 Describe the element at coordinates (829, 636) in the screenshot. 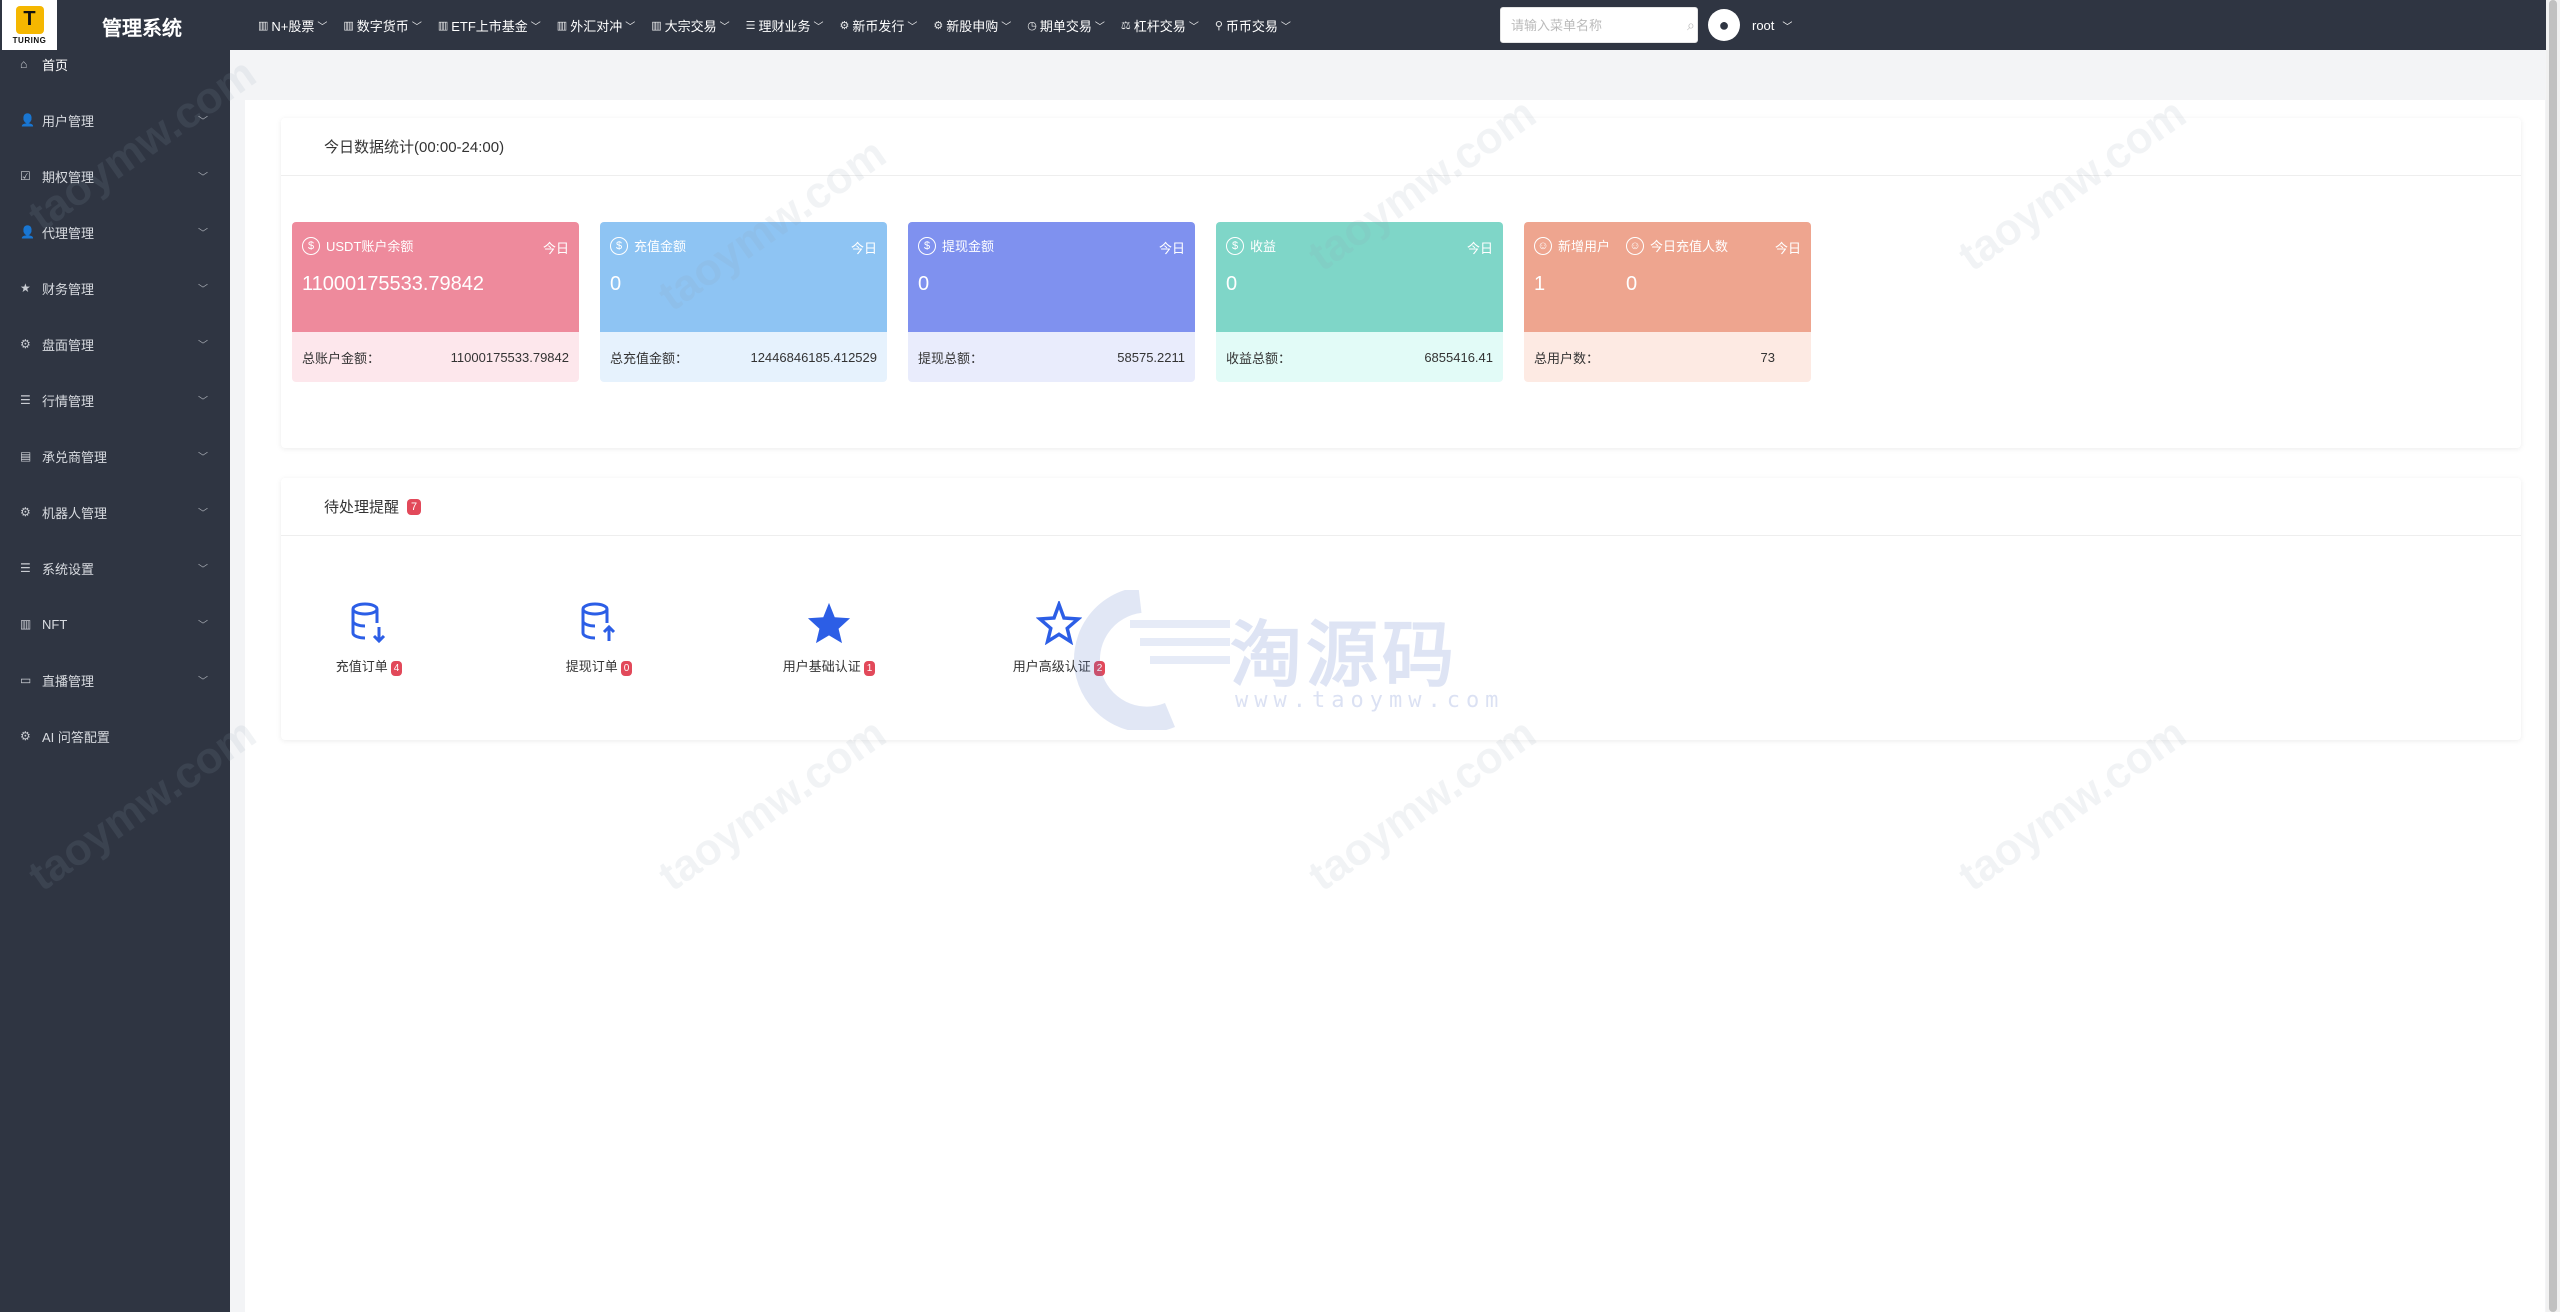

I see `pending-basic-verification: 用户基础认证 1` at that location.